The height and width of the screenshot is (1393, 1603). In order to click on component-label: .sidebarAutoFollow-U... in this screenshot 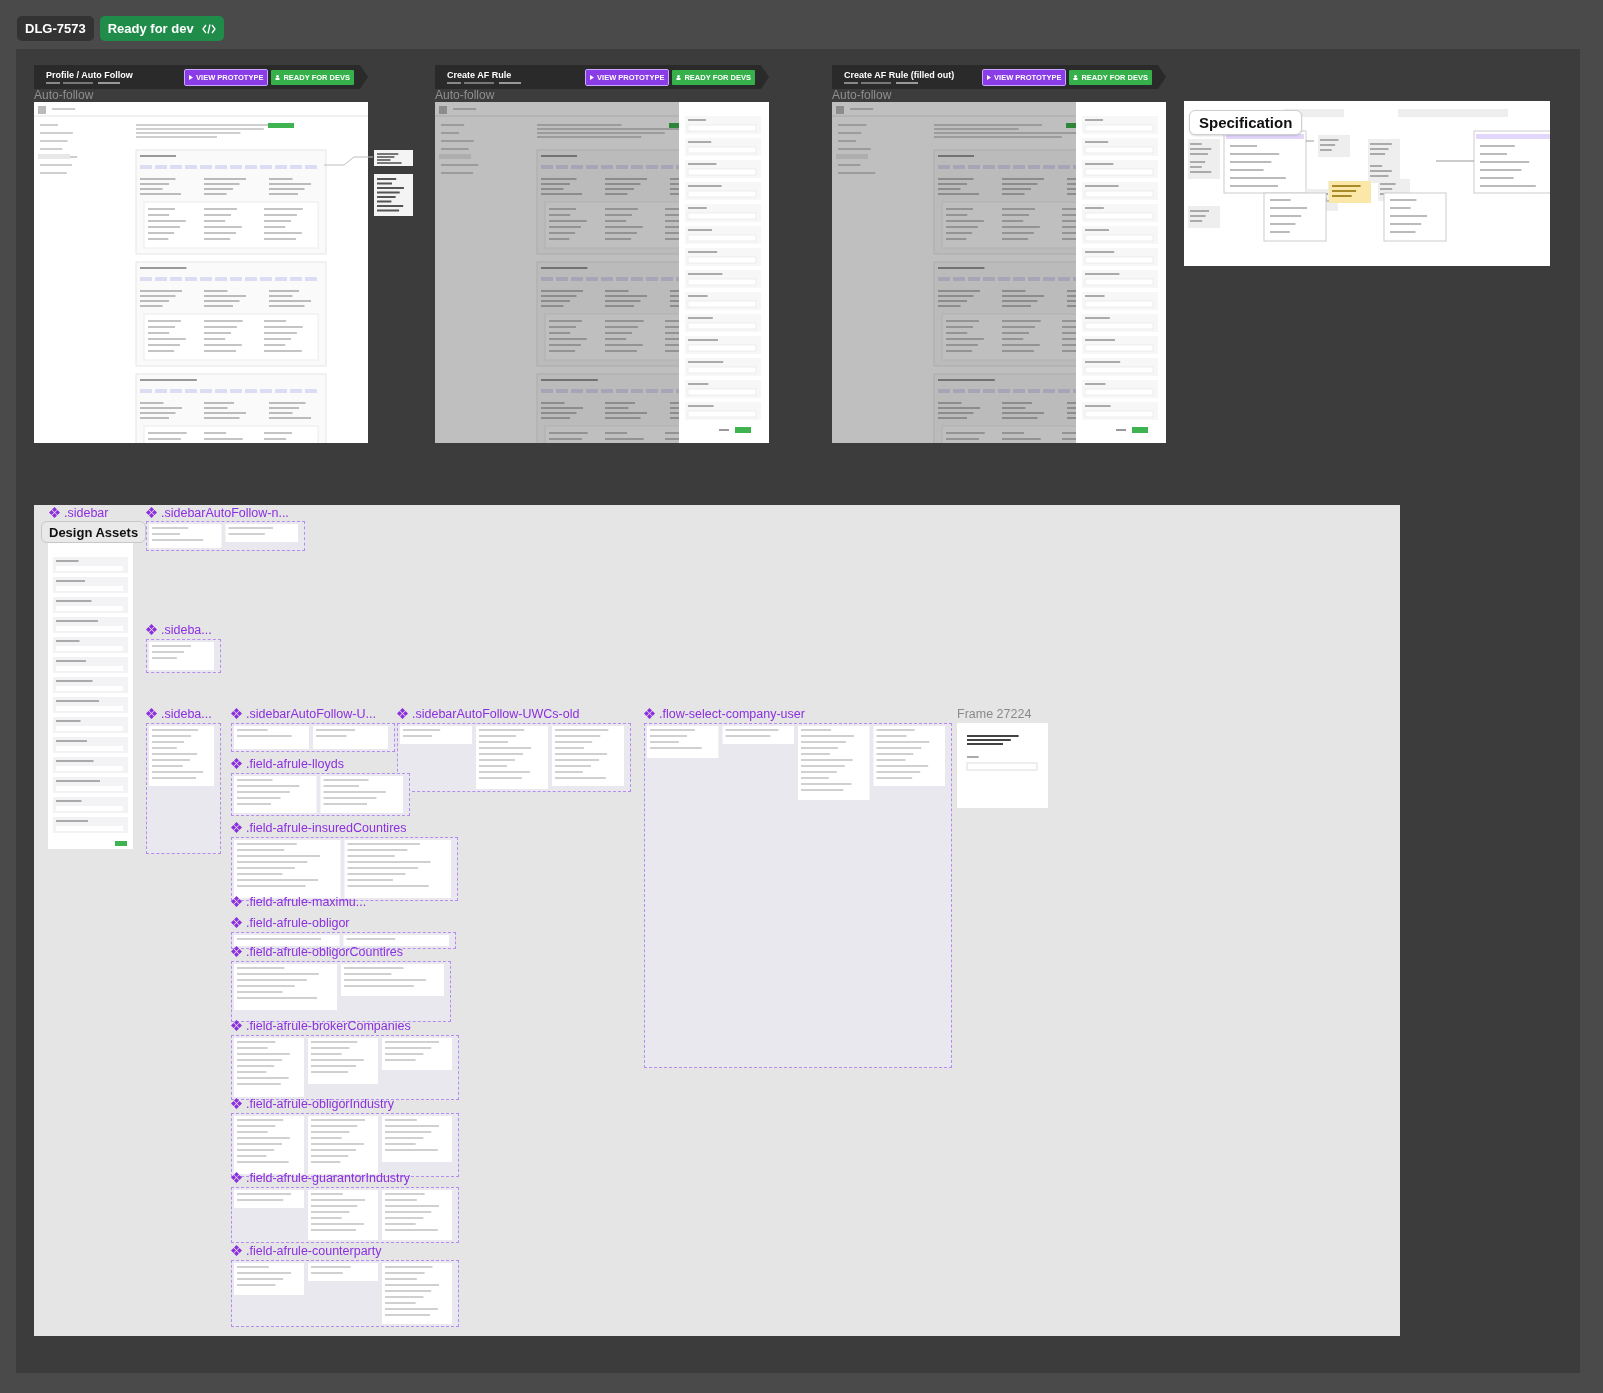, I will do `click(311, 713)`.